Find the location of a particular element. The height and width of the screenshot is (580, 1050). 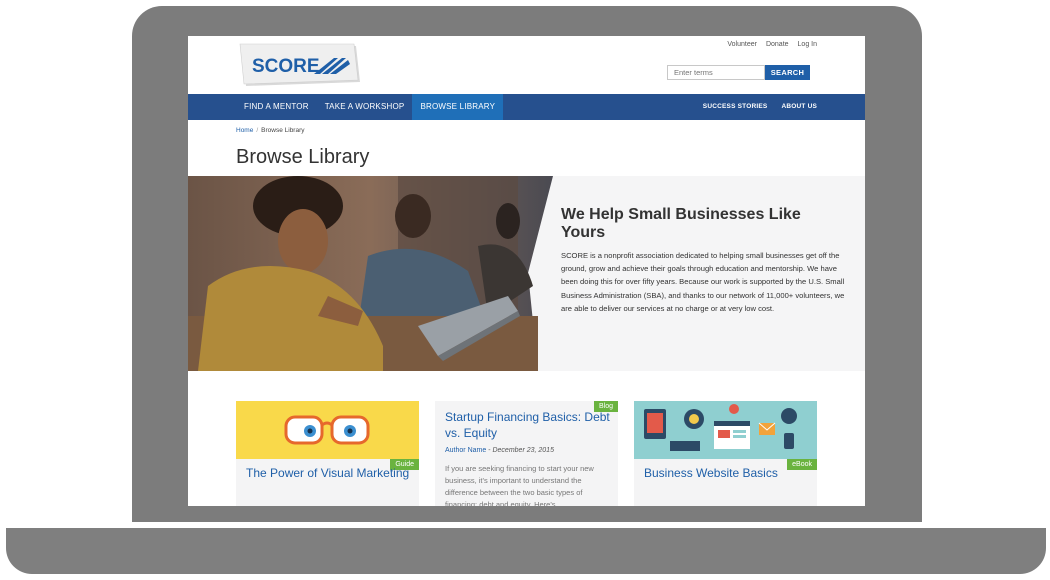

search-bar: SEARCH is located at coordinates (738, 72).